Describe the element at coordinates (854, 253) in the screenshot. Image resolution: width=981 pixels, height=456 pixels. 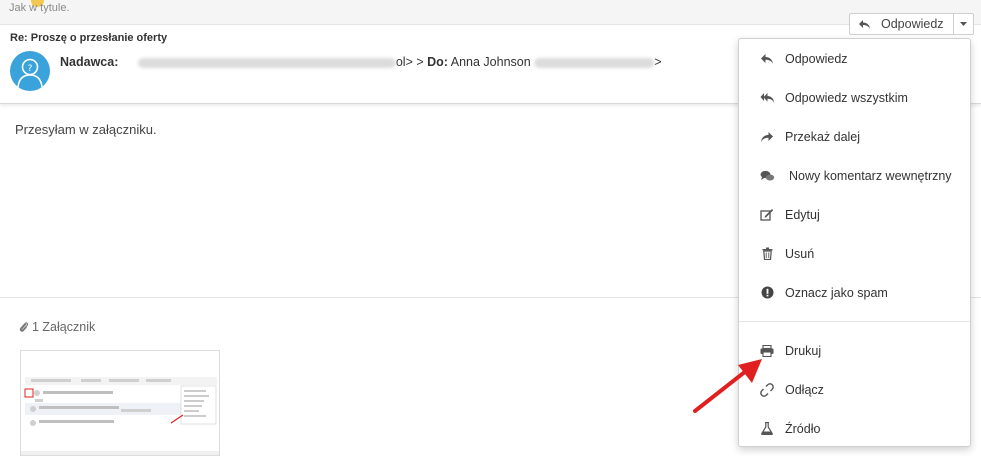
I see `menu-item-delete: Usuń` at that location.